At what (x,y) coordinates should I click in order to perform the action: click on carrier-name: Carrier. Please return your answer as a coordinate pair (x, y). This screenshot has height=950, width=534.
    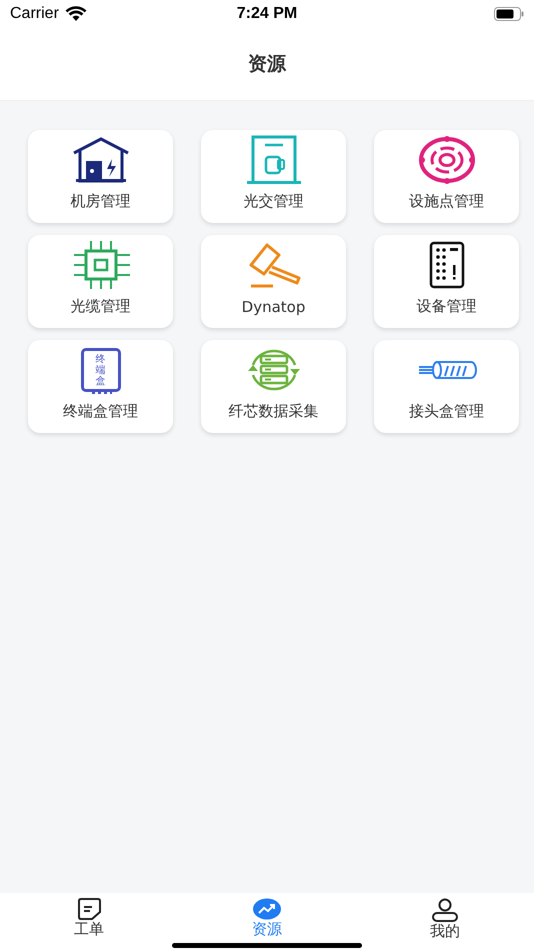
    Looking at the image, I should click on (34, 14).